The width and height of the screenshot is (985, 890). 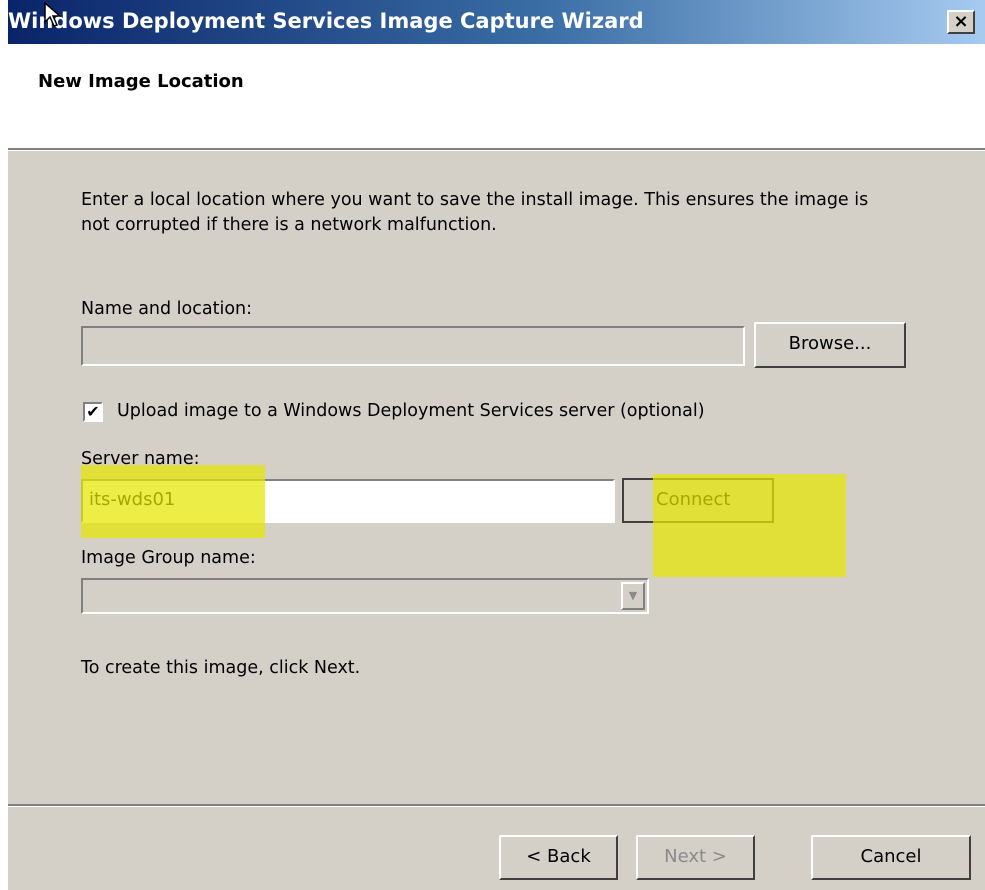 I want to click on back-button: < Back, so click(x=558, y=857).